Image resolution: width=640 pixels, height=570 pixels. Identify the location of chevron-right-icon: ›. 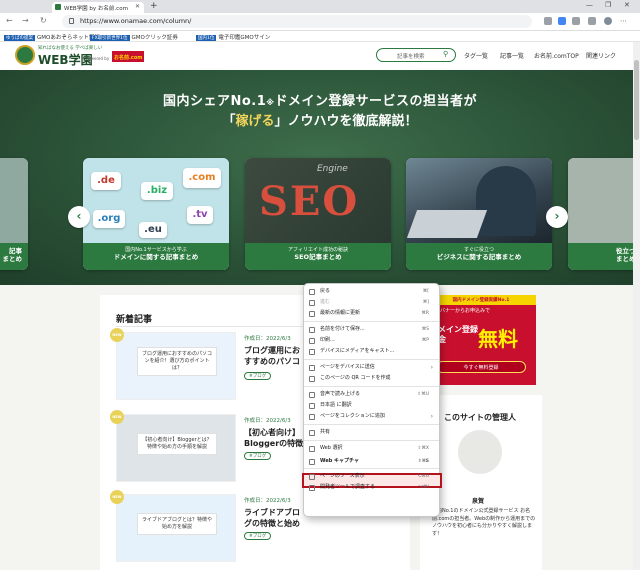
(431, 367).